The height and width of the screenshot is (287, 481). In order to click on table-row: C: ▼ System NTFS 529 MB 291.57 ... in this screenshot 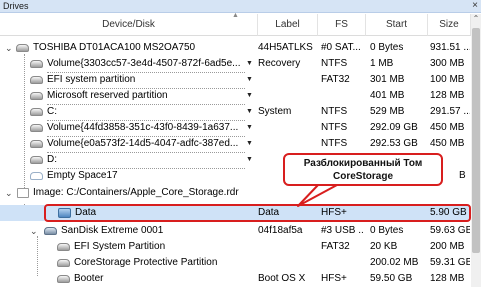, I will do `click(235, 112)`.